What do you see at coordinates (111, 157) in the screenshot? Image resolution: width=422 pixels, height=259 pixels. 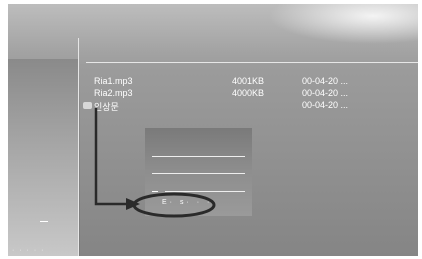 I see `callout-line` at bounding box center [111, 157].